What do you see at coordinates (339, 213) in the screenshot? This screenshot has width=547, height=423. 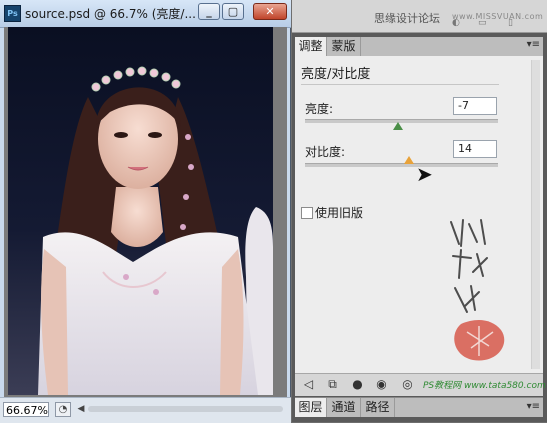 I see `use-legacy-label: 使用旧版` at bounding box center [339, 213].